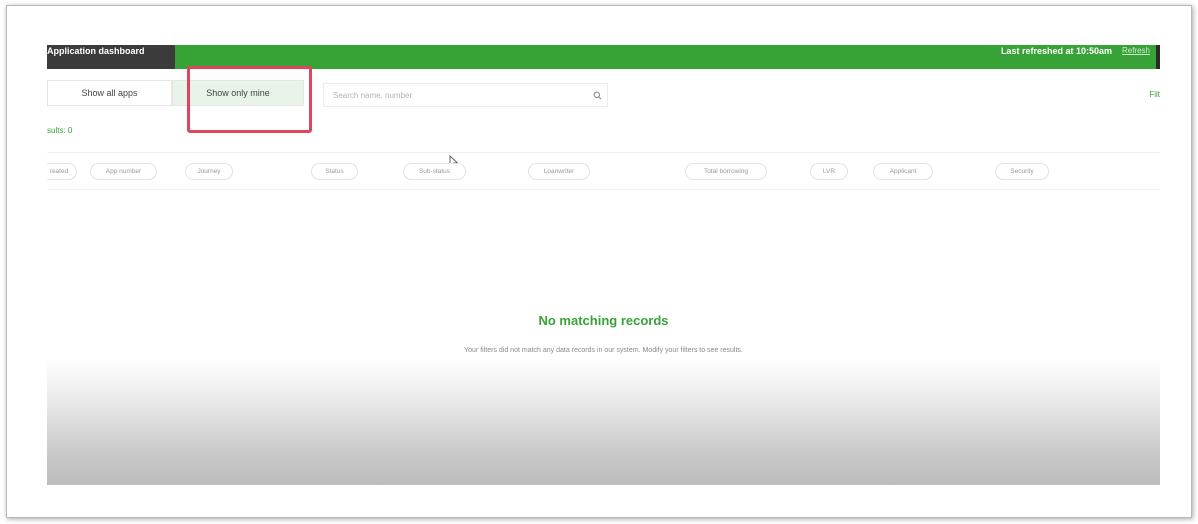 Image resolution: width=1198 pixels, height=524 pixels. What do you see at coordinates (559, 171) in the screenshot?
I see `column-loanwriter: Loanwriter` at bounding box center [559, 171].